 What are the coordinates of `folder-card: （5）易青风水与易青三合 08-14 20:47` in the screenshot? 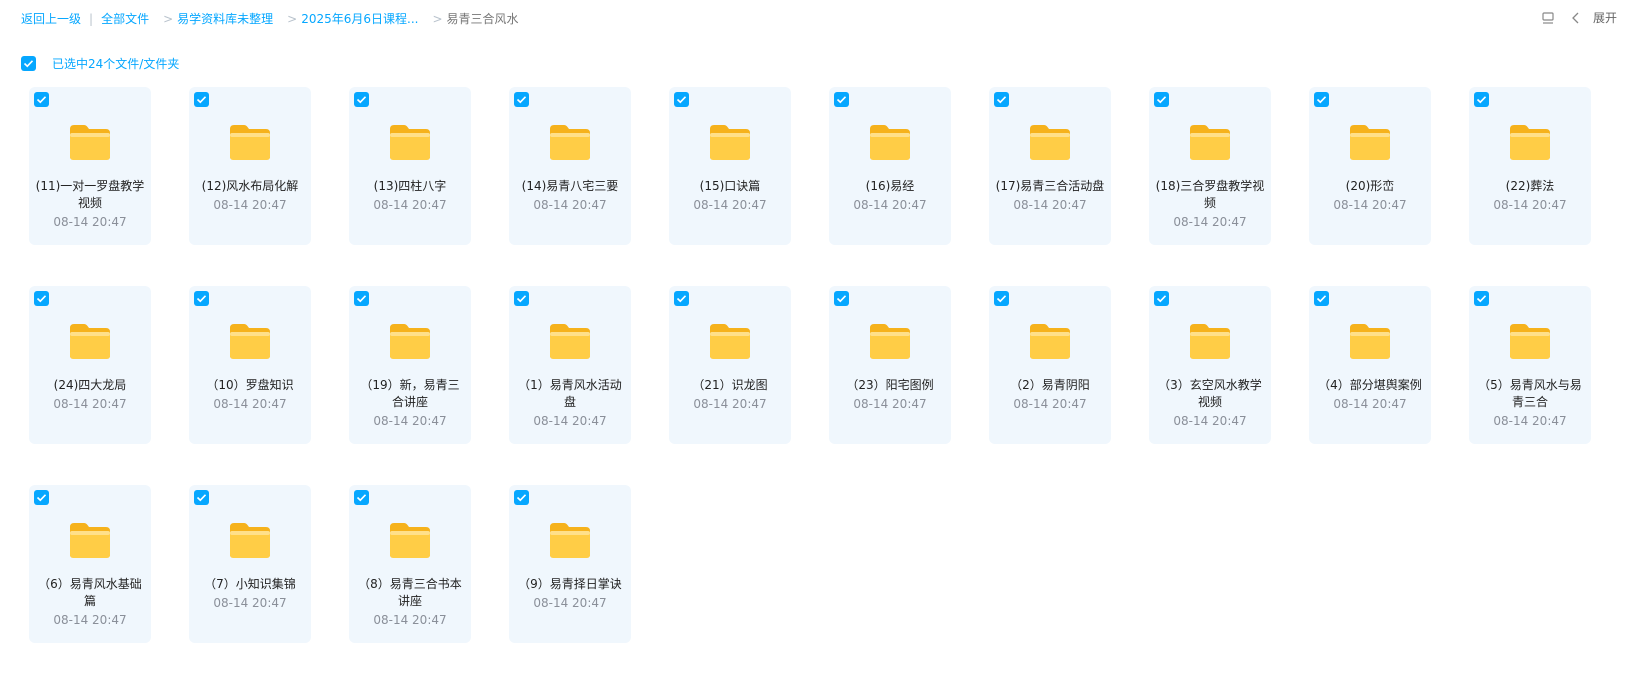 It's located at (1530, 365).